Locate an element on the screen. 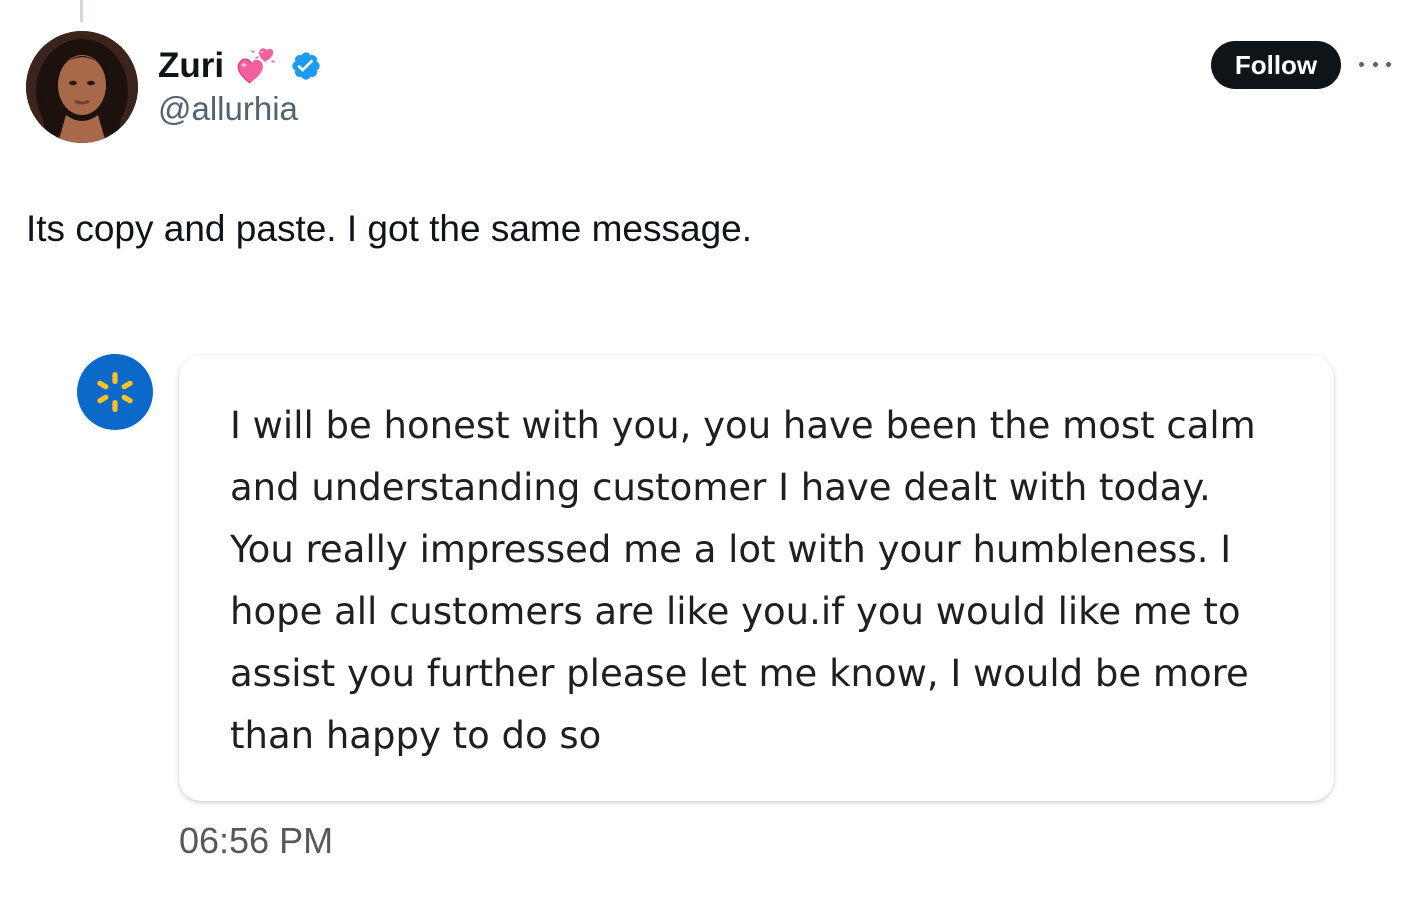 The height and width of the screenshot is (909, 1407). verified-badge-icon is located at coordinates (306, 66).